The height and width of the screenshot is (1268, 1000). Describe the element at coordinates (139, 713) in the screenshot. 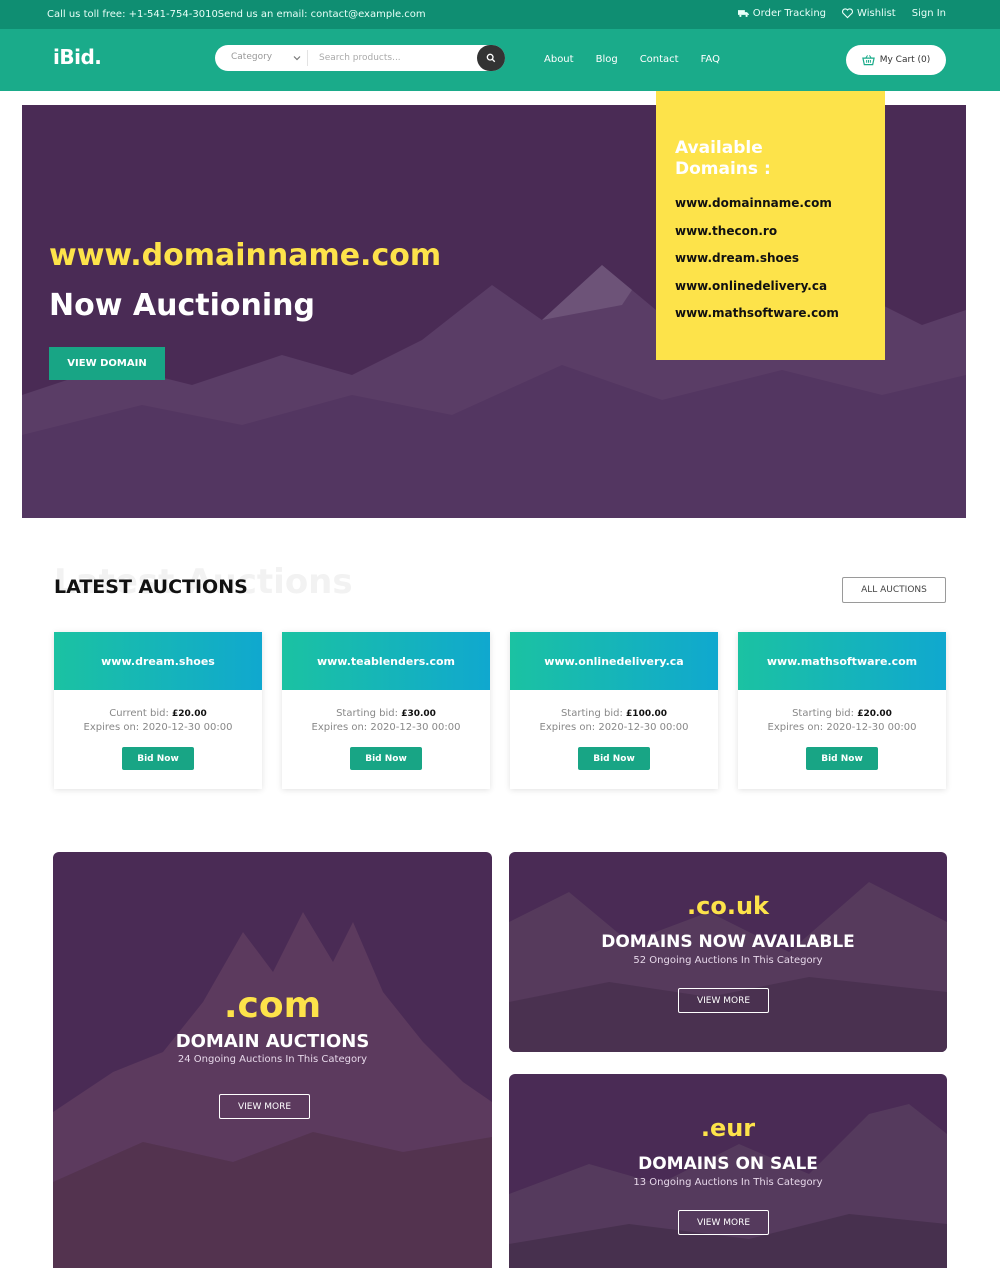

I see `bid-label: Current bid:` at that location.